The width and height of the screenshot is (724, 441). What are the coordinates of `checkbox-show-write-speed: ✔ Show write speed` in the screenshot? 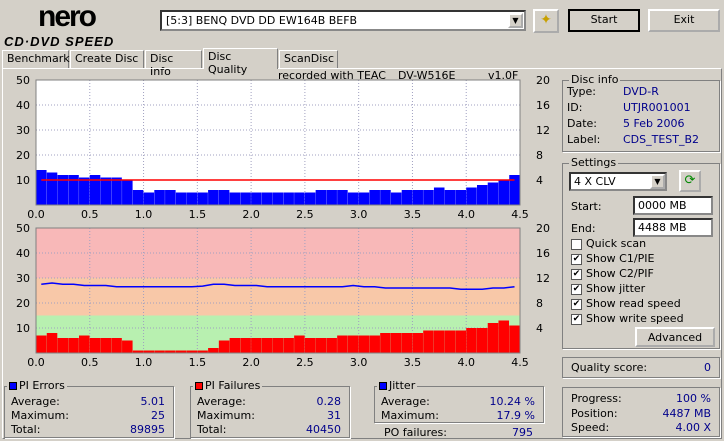 It's located at (627, 318).